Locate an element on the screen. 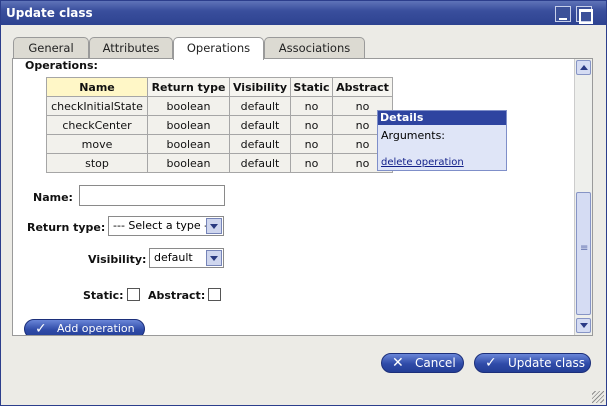 The width and height of the screenshot is (607, 406). cancel-button: ✕ Cancel is located at coordinates (422, 363).